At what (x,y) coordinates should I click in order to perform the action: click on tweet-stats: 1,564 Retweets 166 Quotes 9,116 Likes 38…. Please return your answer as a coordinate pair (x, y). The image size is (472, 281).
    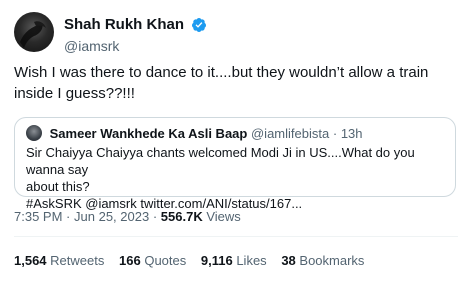
    Looking at the image, I should click on (194, 260).